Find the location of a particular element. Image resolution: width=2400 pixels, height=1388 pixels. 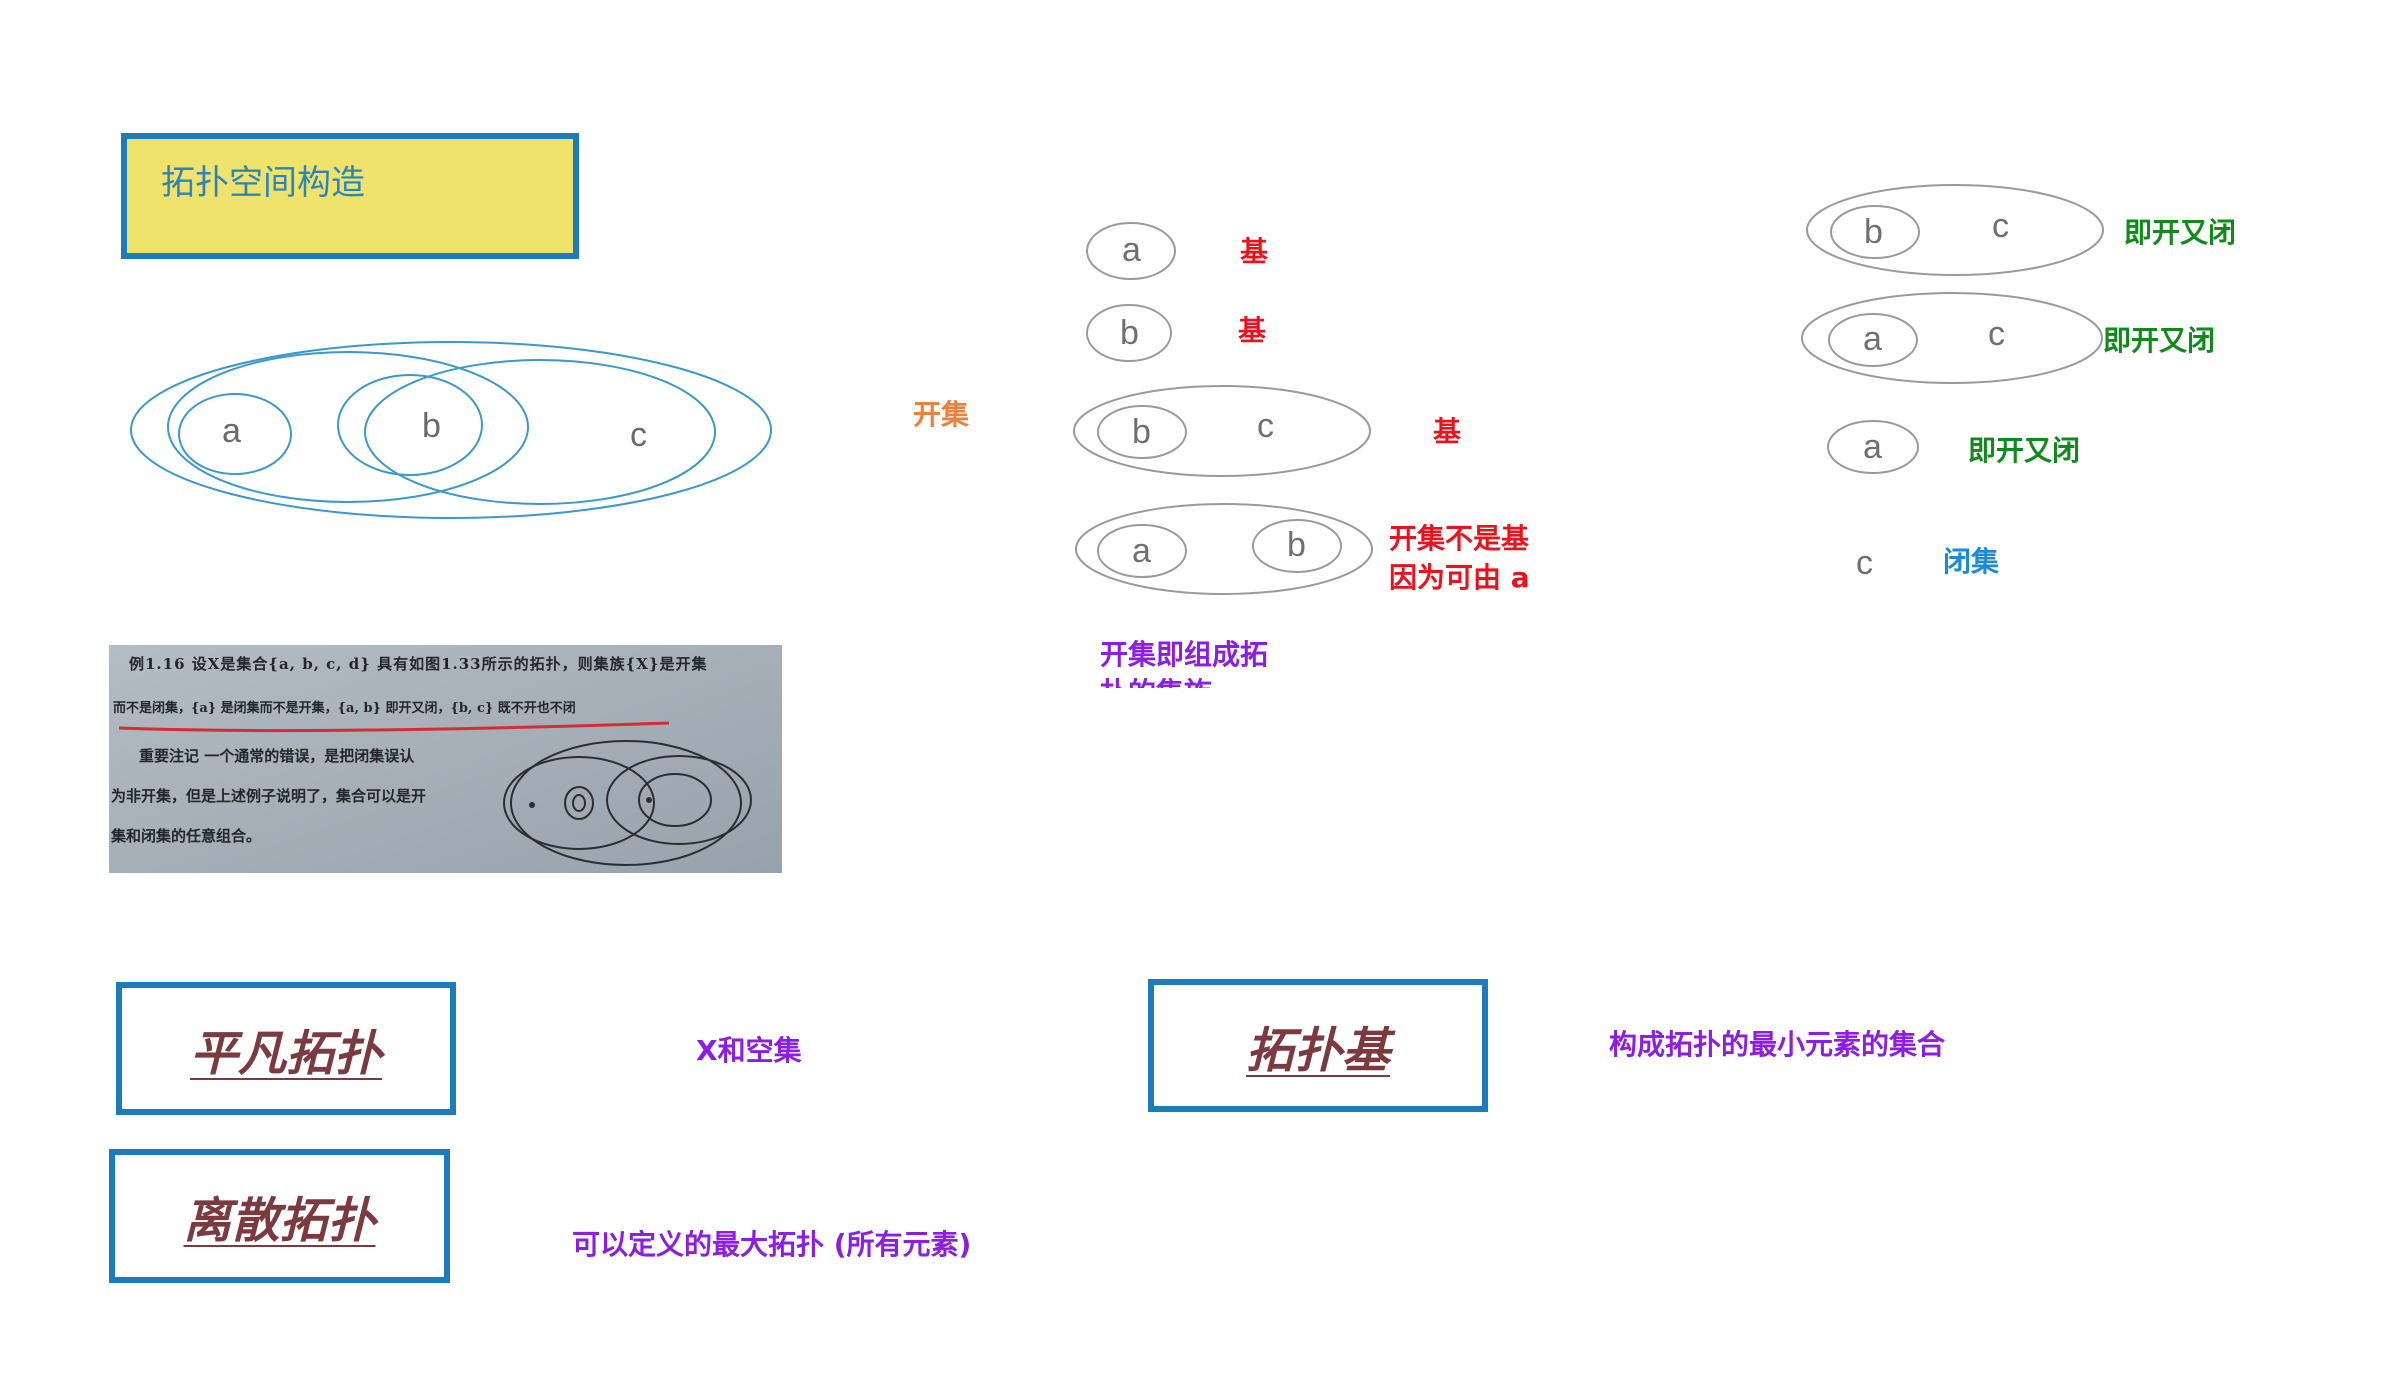

base-ab-letter-a: a is located at coordinates (1141, 551).